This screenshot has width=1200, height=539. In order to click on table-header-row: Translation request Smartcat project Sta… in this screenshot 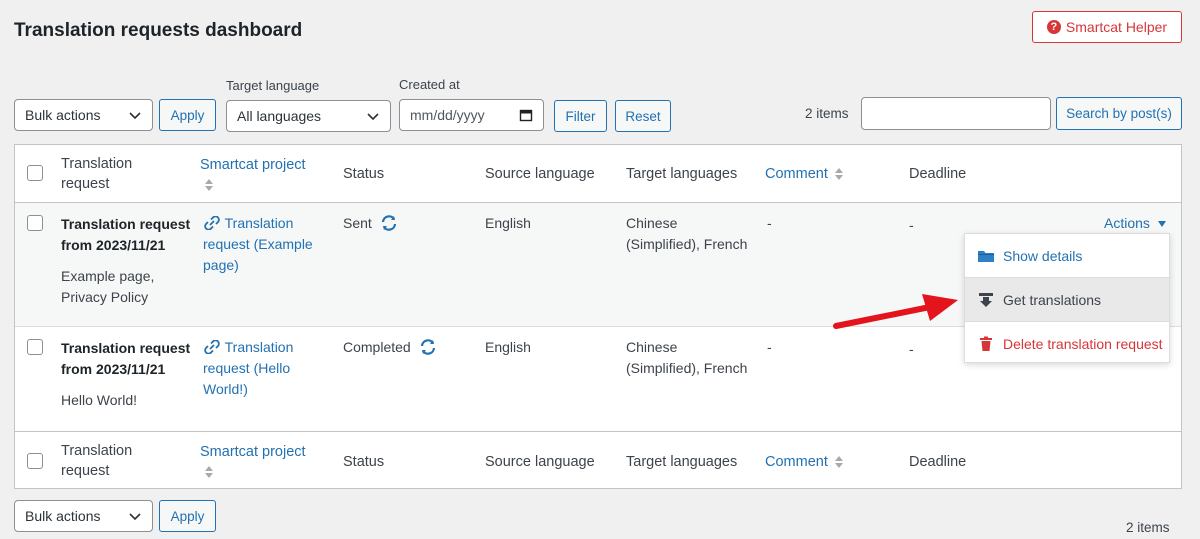, I will do `click(598, 174)`.